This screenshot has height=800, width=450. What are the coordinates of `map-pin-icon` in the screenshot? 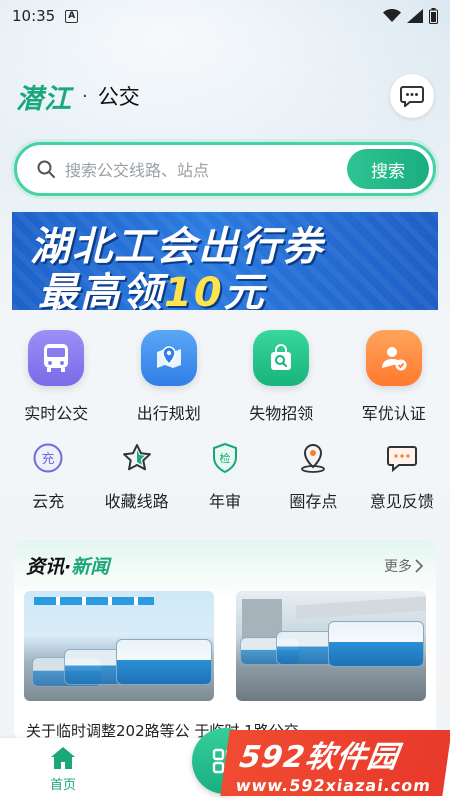 It's located at (168, 358).